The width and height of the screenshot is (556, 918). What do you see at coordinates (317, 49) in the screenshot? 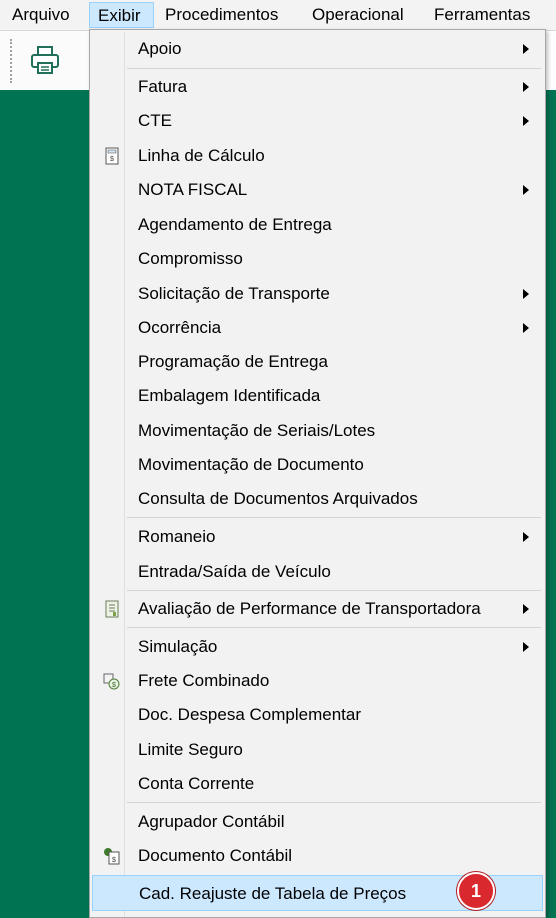
I see `menu-item-apoio: Apoio` at bounding box center [317, 49].